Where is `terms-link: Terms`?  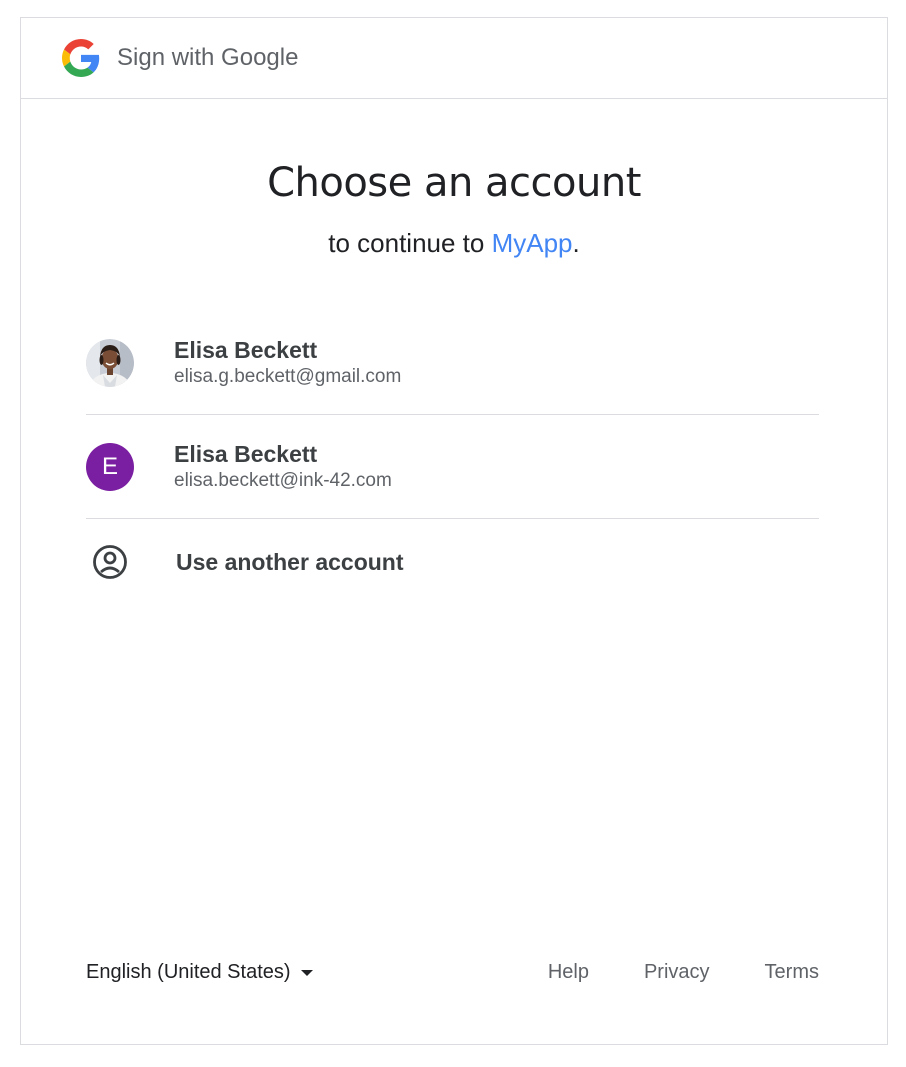 terms-link: Terms is located at coordinates (792, 972).